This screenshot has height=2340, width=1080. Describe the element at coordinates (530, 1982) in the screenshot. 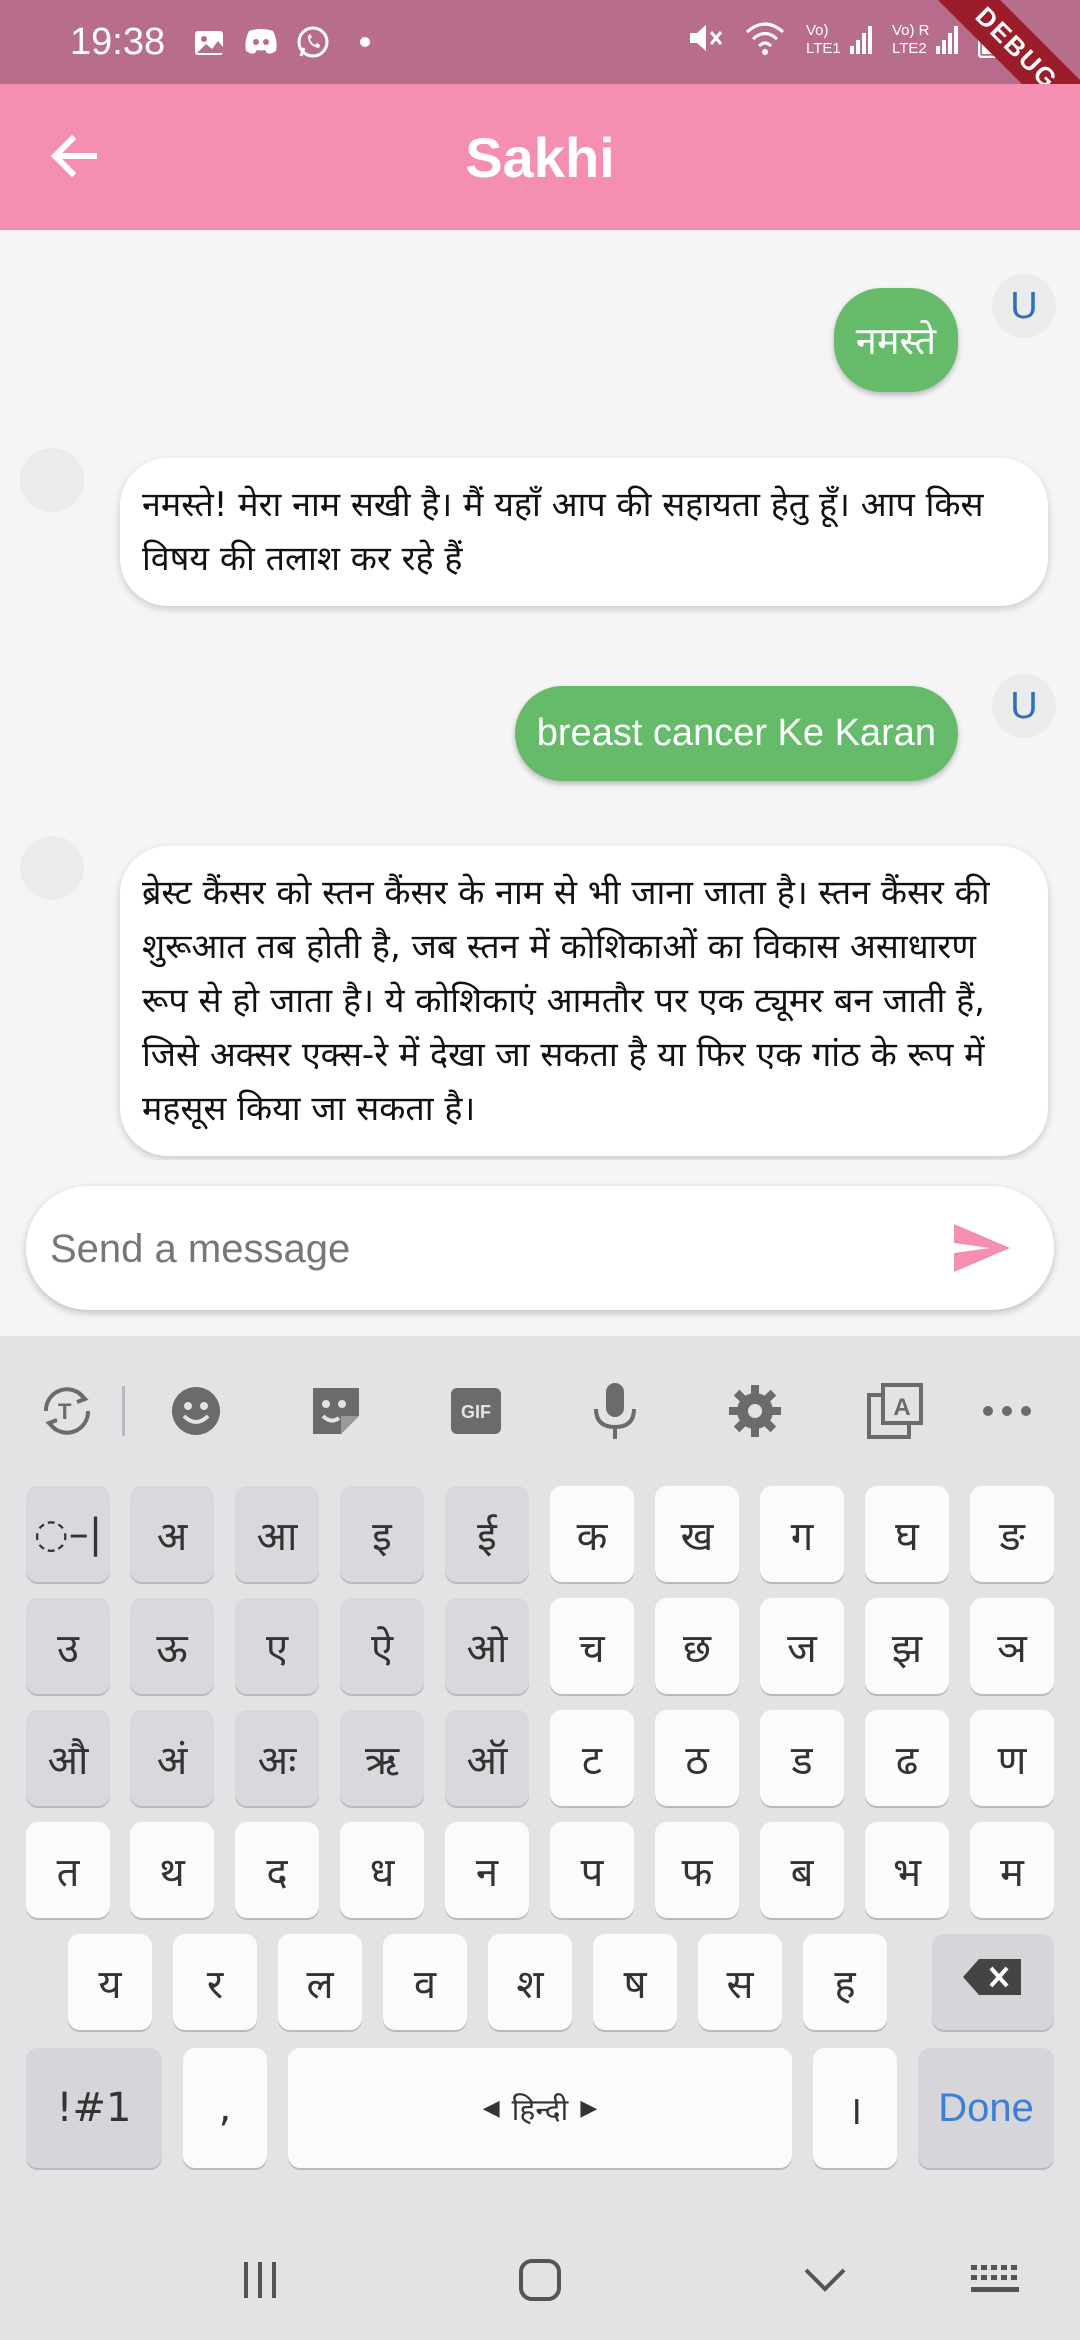

I see `key-sha: श` at that location.